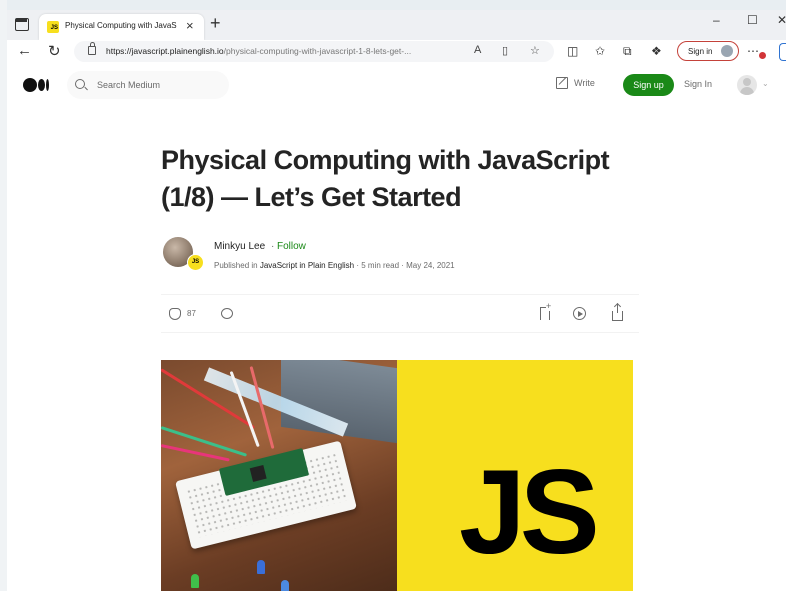 Image resolution: width=786 pixels, height=591 pixels. What do you see at coordinates (38, 85) in the screenshot?
I see `medium-logo` at bounding box center [38, 85].